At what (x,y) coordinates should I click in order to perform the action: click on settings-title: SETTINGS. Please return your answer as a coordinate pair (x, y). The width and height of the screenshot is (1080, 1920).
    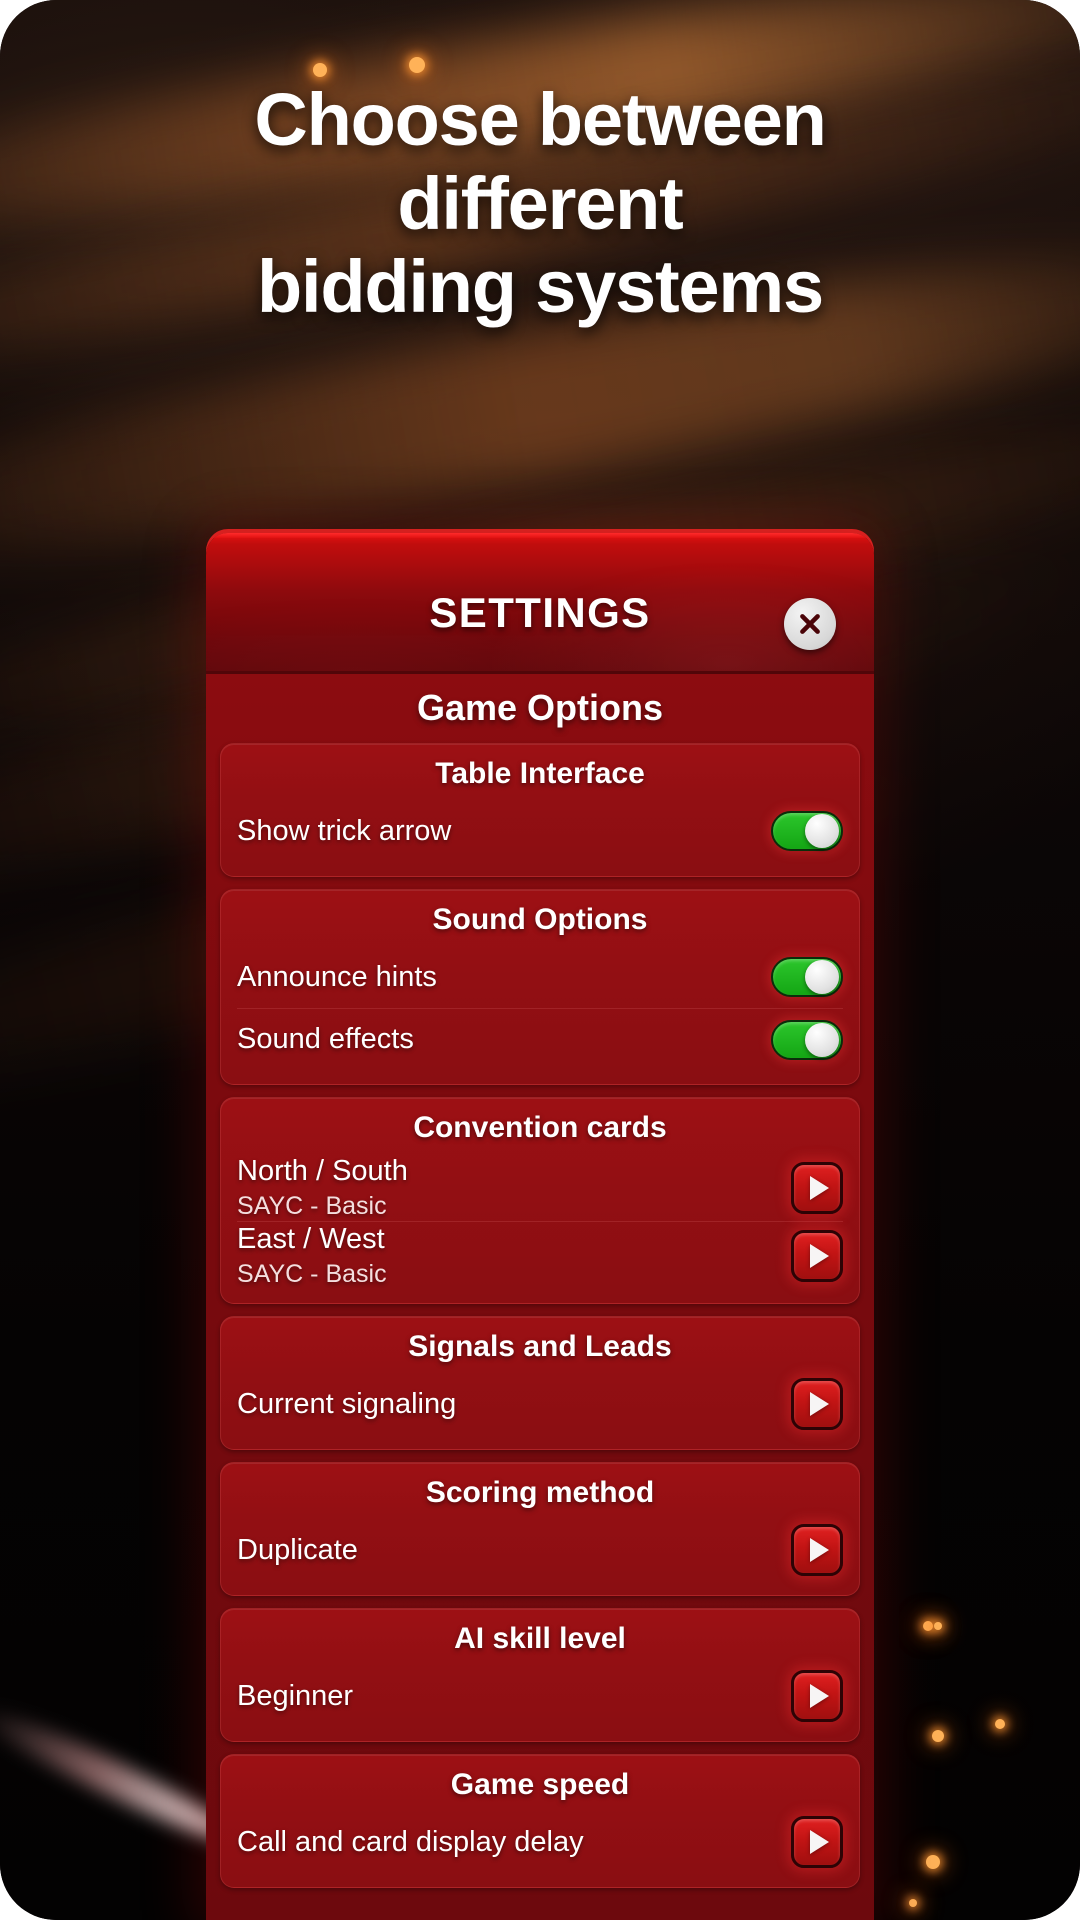
    Looking at the image, I should click on (540, 612).